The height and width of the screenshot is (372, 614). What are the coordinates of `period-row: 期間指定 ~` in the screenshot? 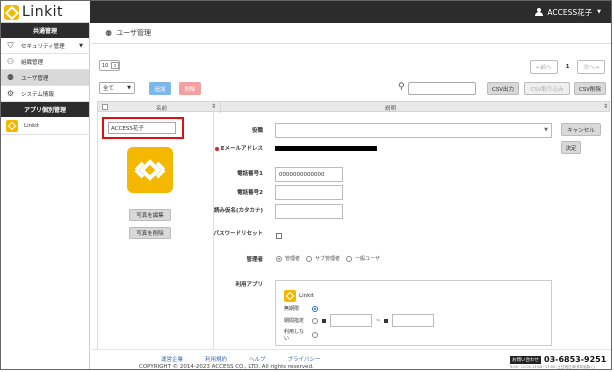 It's located at (359, 320).